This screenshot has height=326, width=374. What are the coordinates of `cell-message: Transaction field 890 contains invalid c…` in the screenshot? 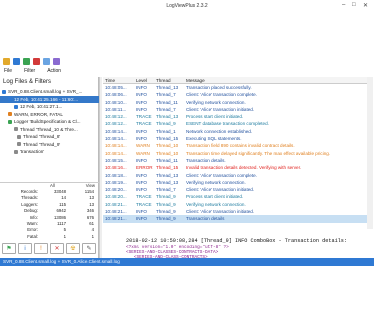 It's located at (240, 146).